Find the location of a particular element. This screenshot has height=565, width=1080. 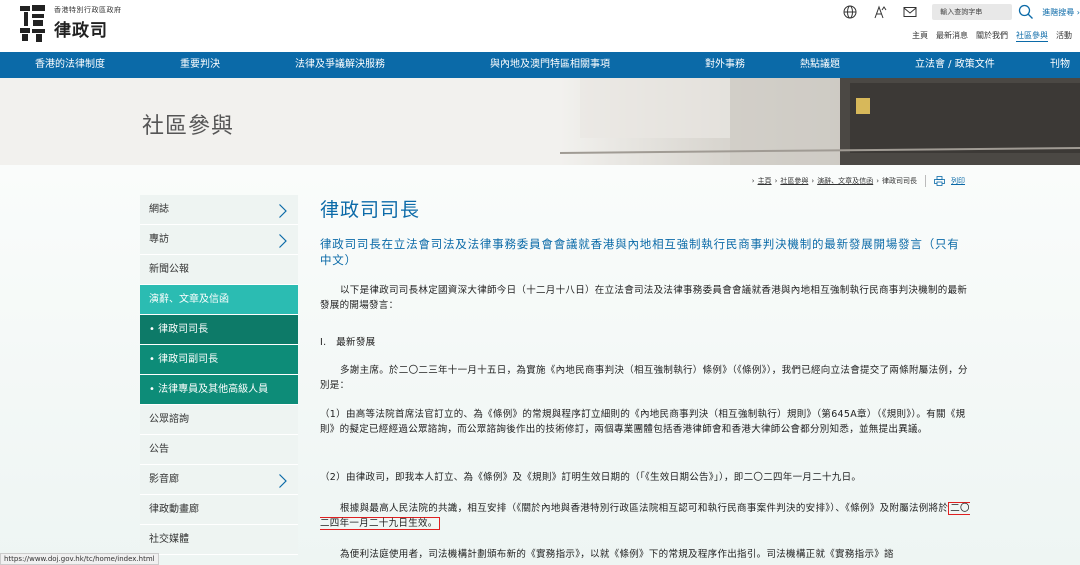

logo-subtitle: 香港特別行政區政府 is located at coordinates (88, 10).